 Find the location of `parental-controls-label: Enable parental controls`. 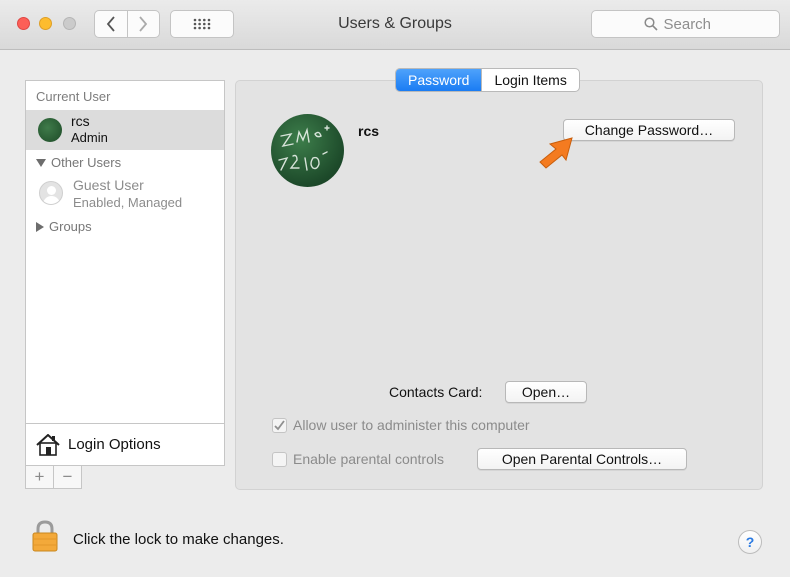

parental-controls-label: Enable parental controls is located at coordinates (368, 459).